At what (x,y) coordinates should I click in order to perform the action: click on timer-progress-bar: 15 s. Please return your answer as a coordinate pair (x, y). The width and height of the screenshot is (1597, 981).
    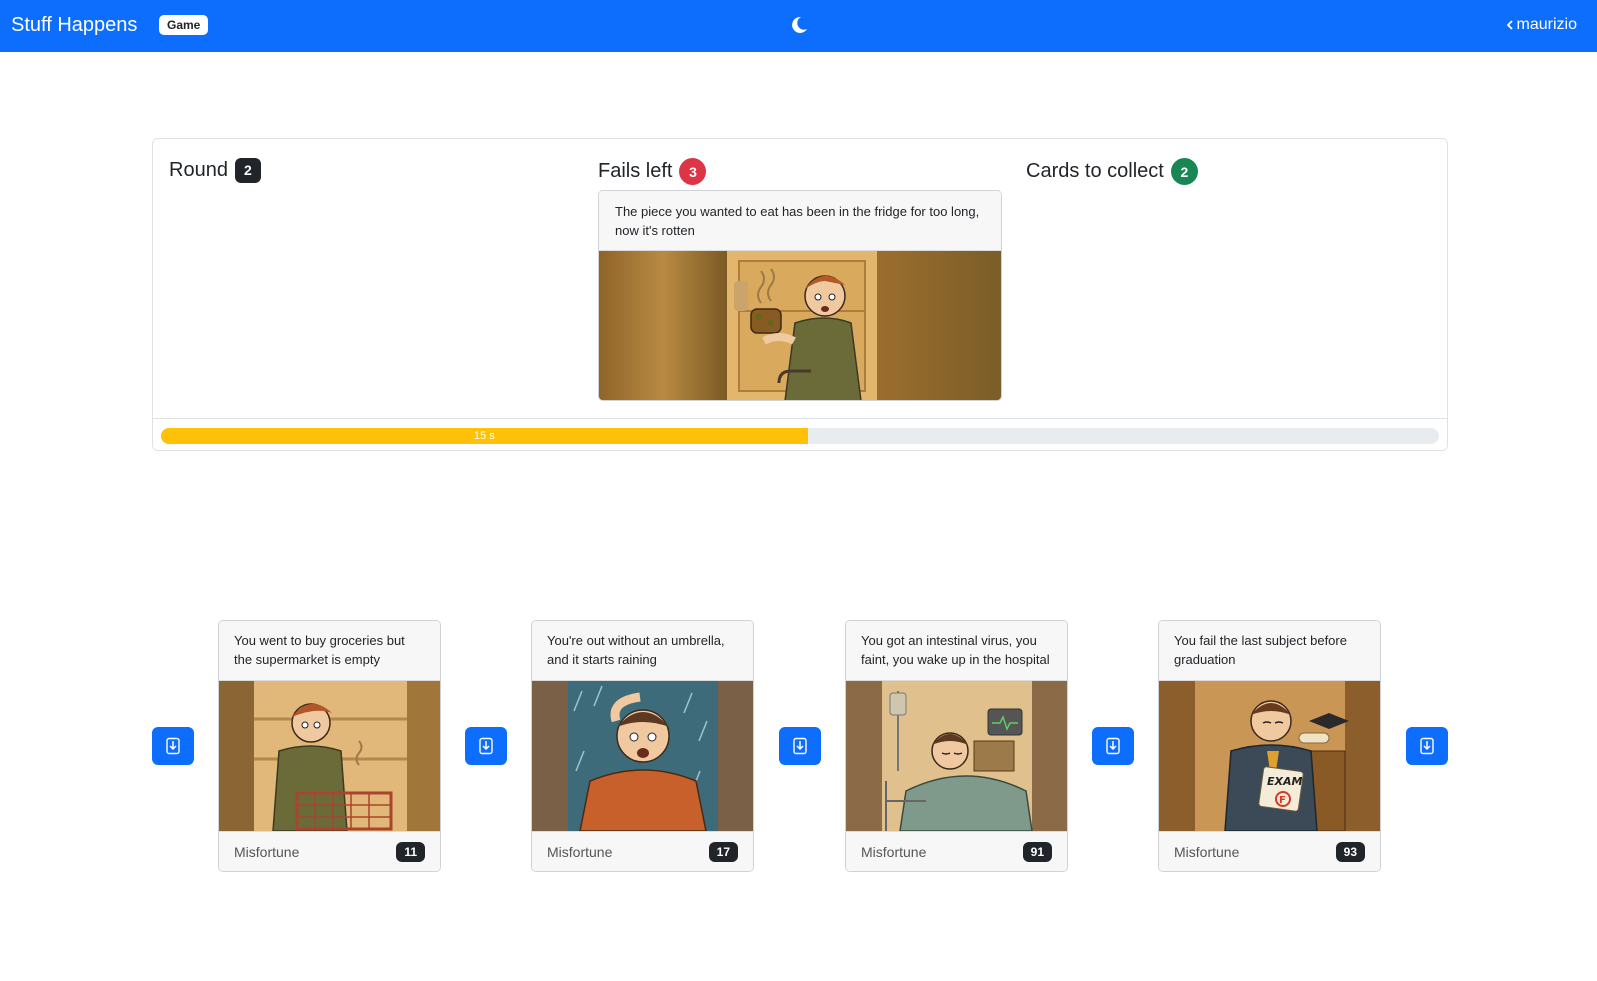
    Looking at the image, I should click on (800, 436).